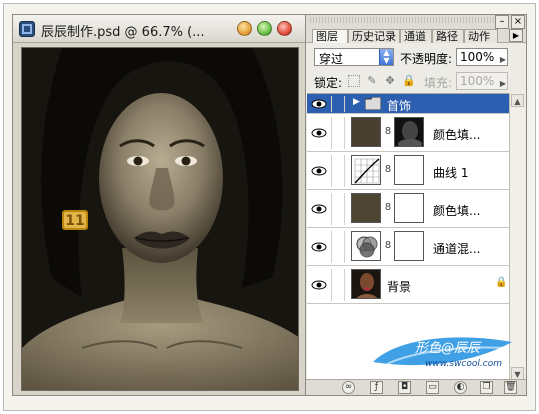  I want to click on palette-grip, so click(402, 20).